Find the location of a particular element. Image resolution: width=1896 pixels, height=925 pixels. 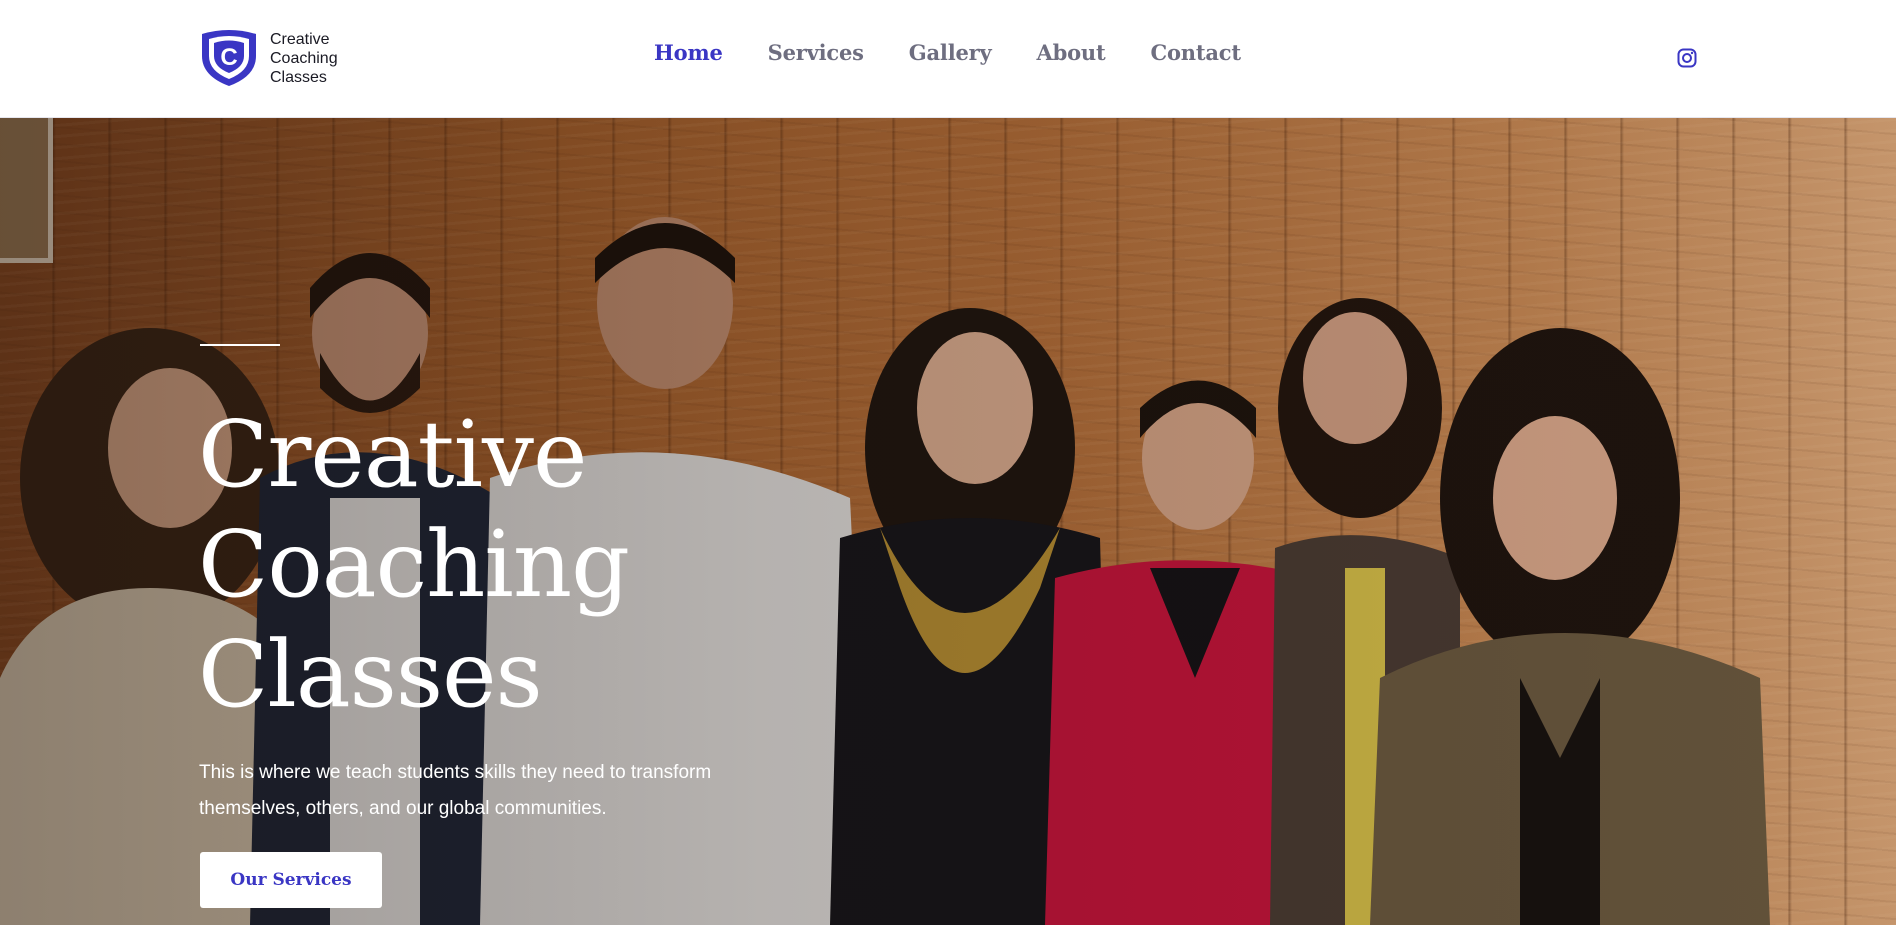

nav-item-contact: Contact is located at coordinates (1195, 52).